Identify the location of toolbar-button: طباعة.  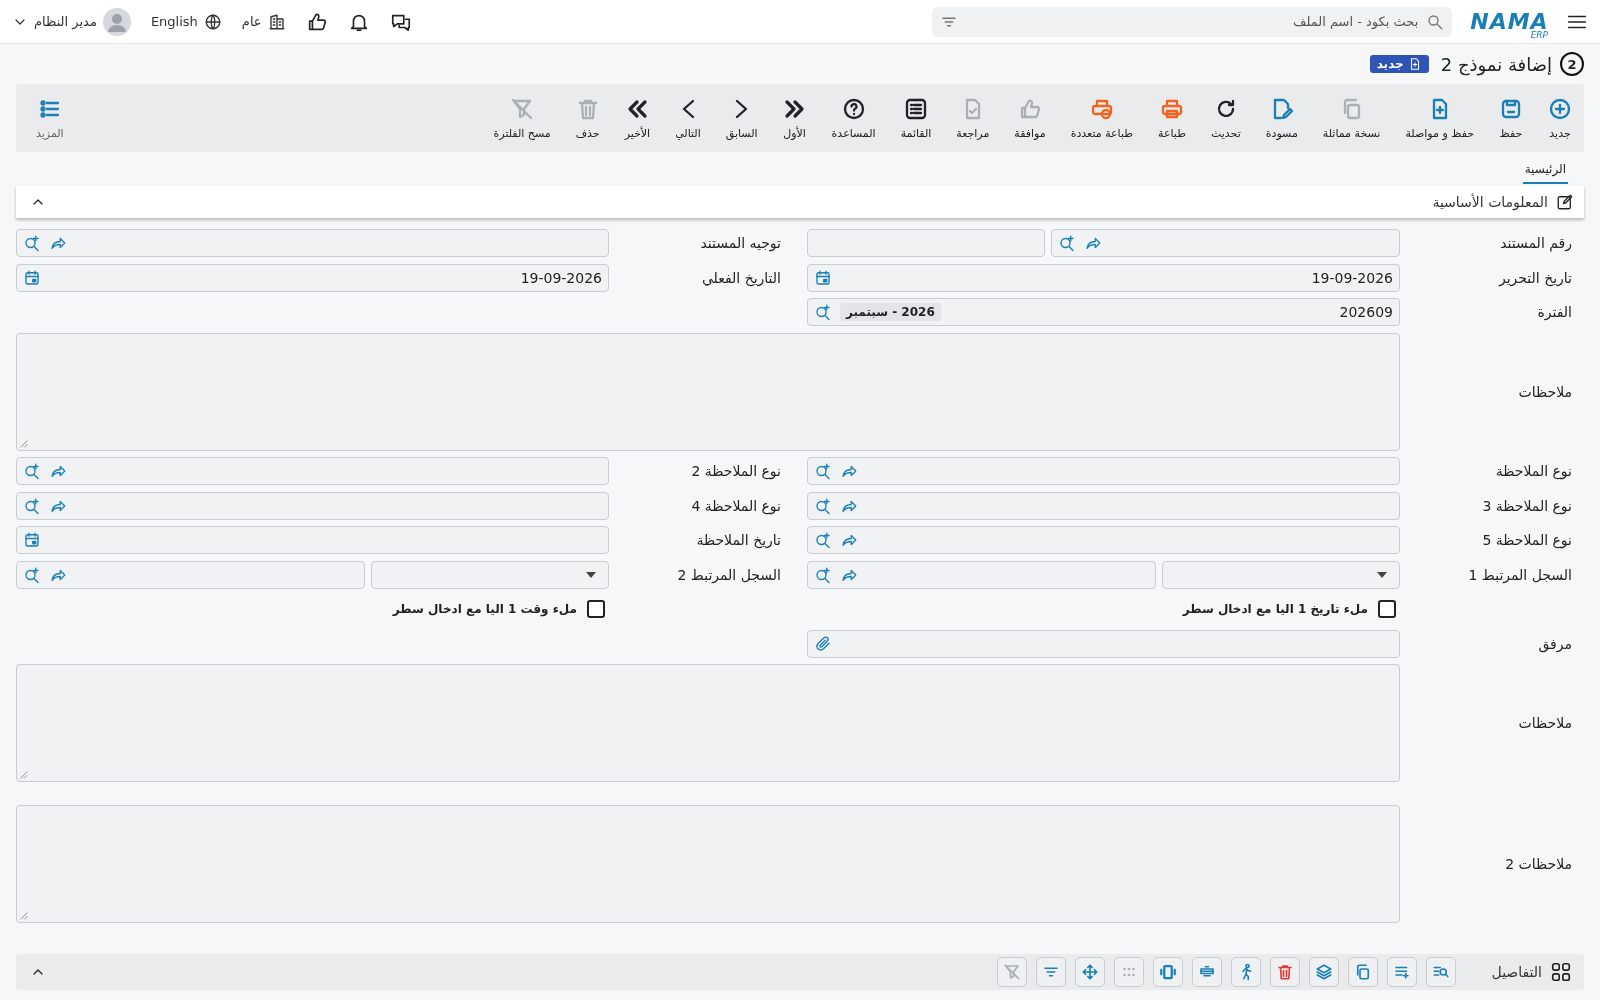
(1172, 118).